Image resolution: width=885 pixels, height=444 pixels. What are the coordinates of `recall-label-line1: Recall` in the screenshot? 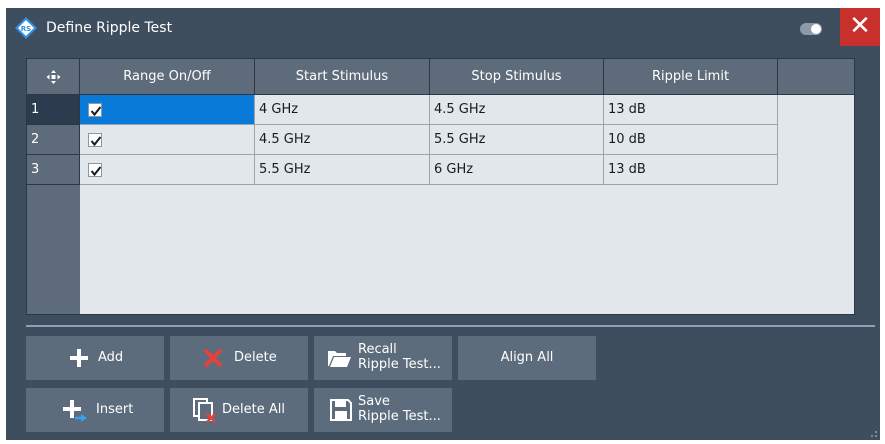 It's located at (377, 349).